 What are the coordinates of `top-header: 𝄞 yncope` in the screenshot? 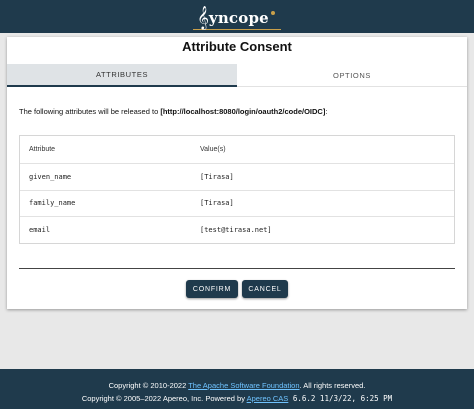 It's located at (237, 16).